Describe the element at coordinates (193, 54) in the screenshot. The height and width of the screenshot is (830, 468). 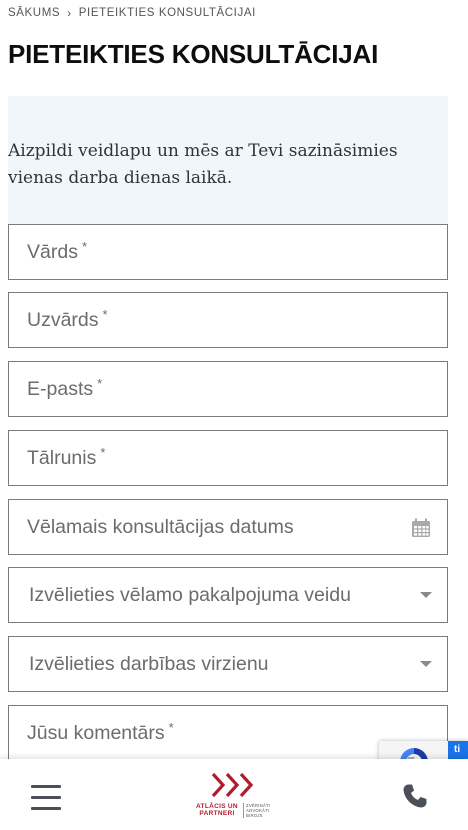
I see `page-title: PIETEIKTIES KONSULTĀCIJAI` at that location.